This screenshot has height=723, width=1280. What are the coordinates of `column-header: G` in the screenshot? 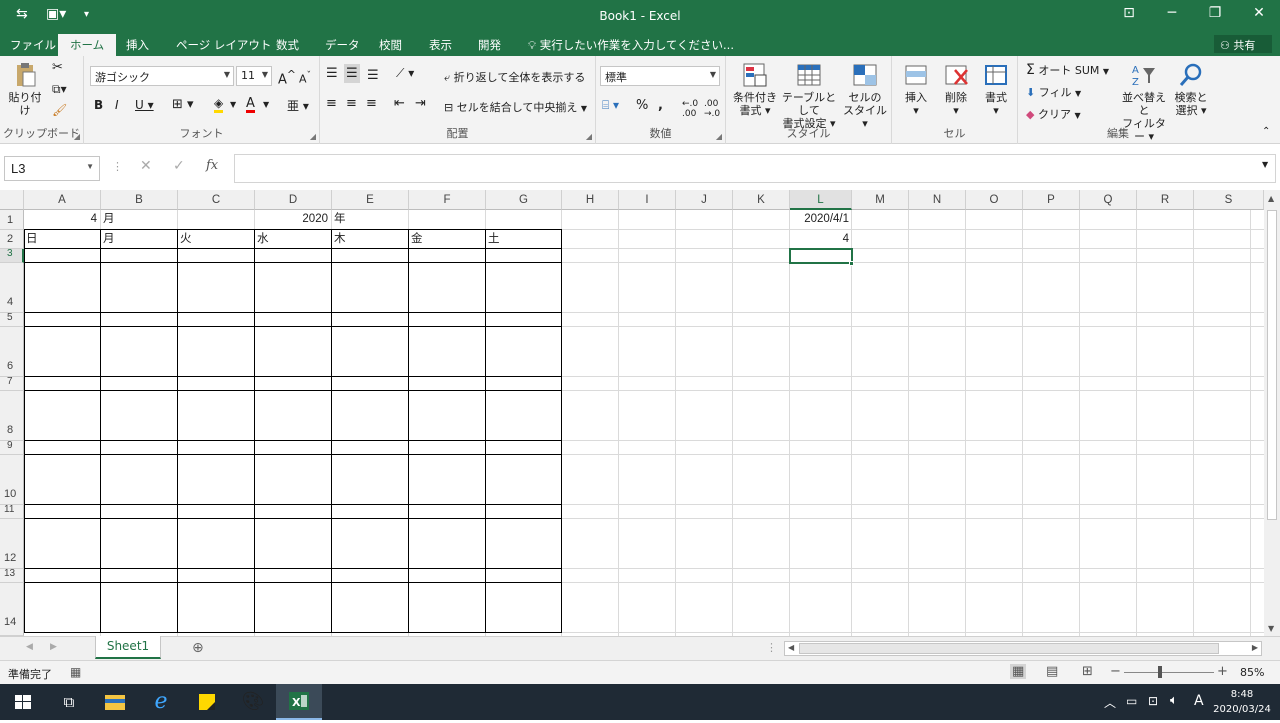 It's located at (524, 200).